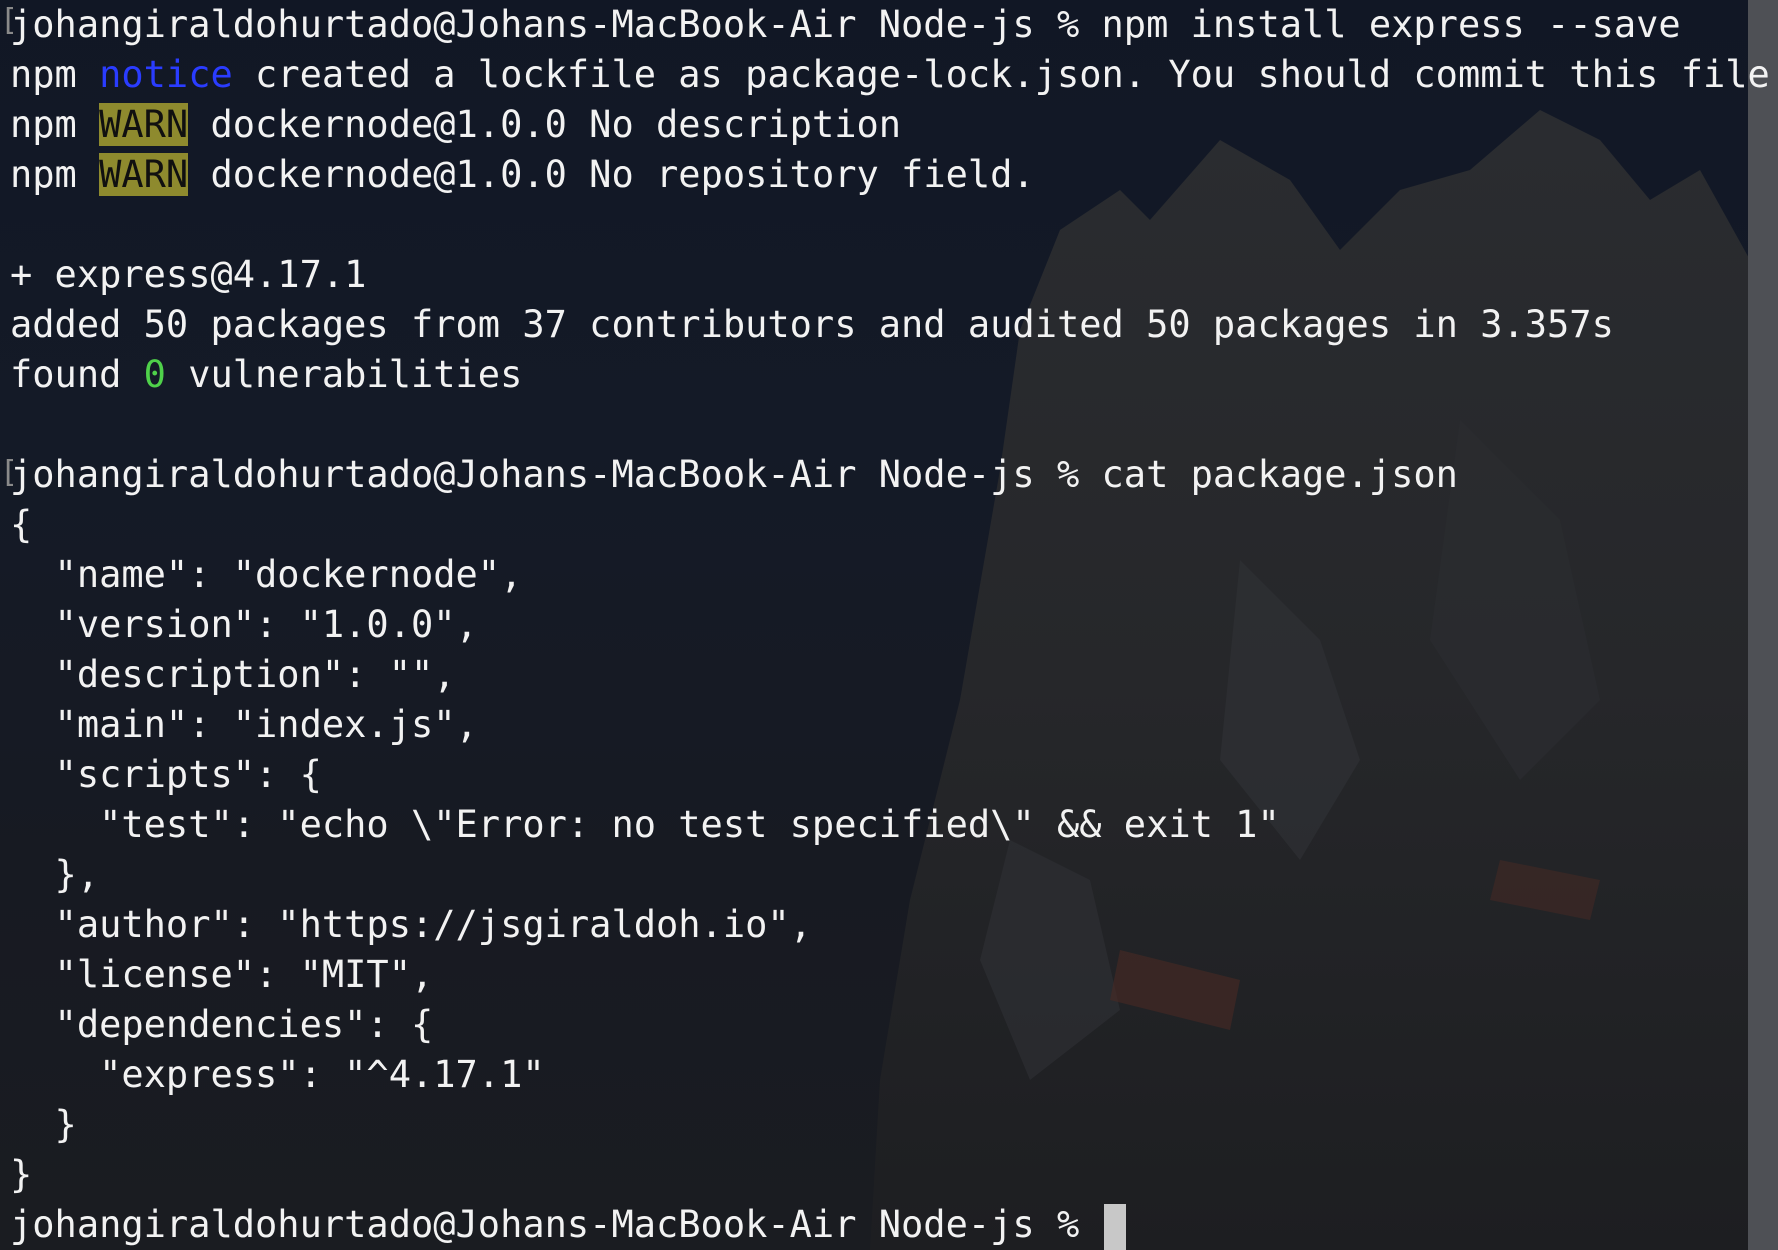  What do you see at coordinates (166, 74) in the screenshot?
I see `notice-tag: notice` at bounding box center [166, 74].